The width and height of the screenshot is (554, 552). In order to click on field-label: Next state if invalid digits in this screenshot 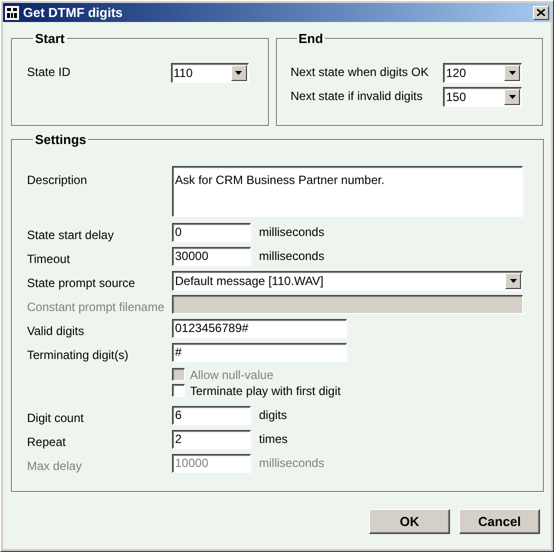, I will do `click(356, 96)`.